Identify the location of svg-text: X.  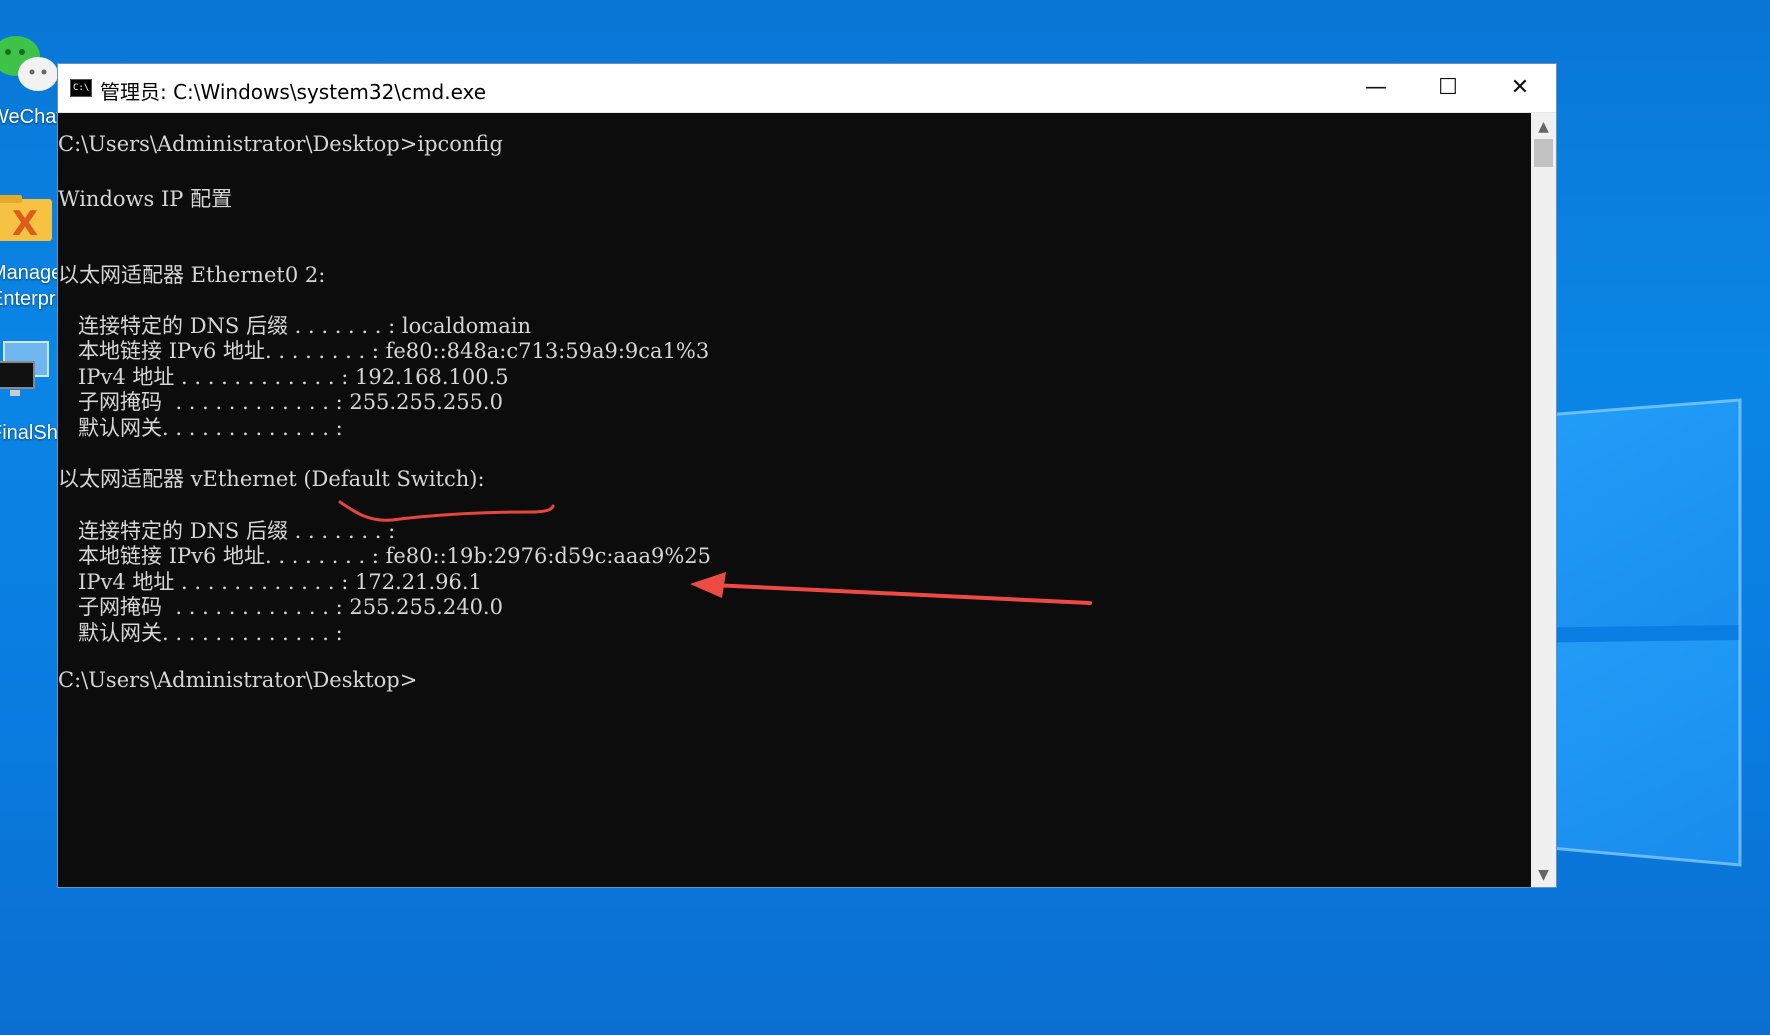
(25, 224).